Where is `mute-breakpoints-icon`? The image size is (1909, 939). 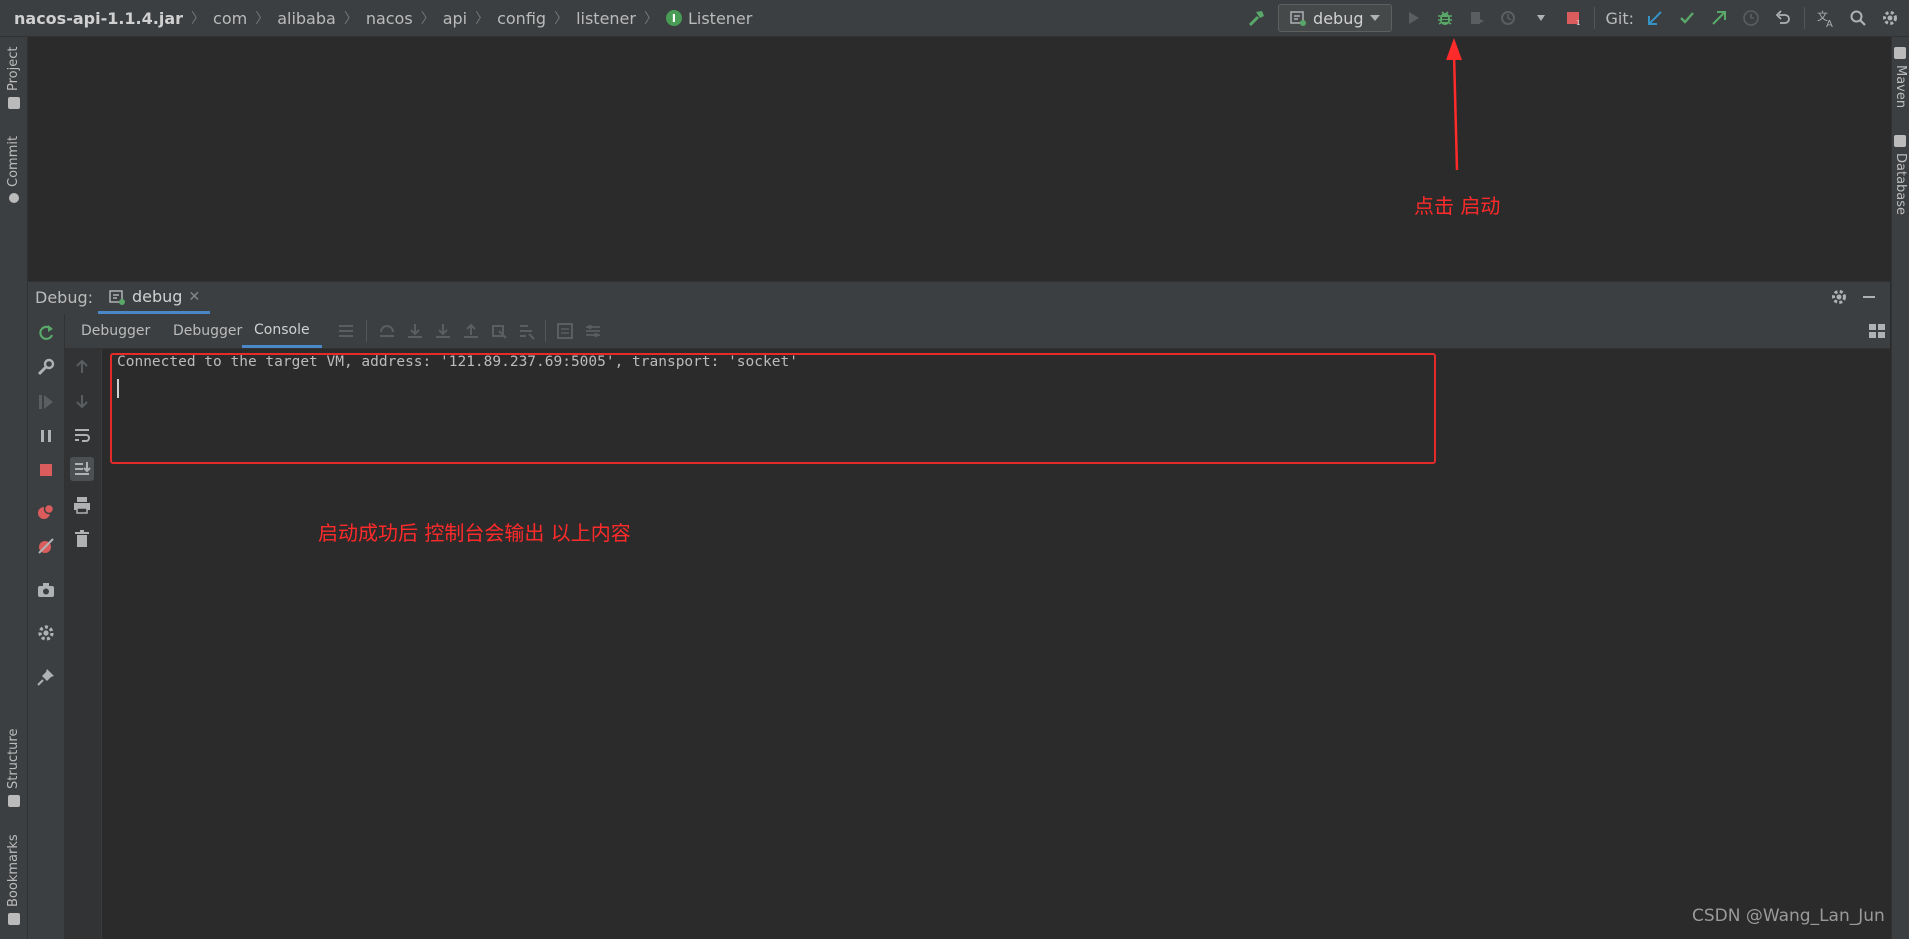
mute-breakpoints-icon is located at coordinates (46, 546).